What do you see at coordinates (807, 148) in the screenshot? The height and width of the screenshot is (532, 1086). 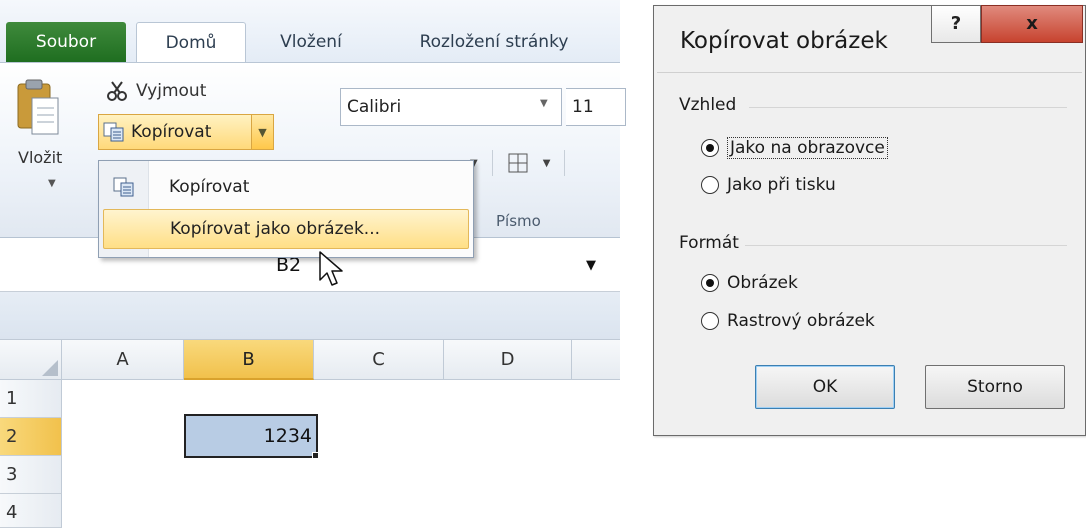 I see `radio-as-shown-on-screen-label: Jako na obrazovce` at bounding box center [807, 148].